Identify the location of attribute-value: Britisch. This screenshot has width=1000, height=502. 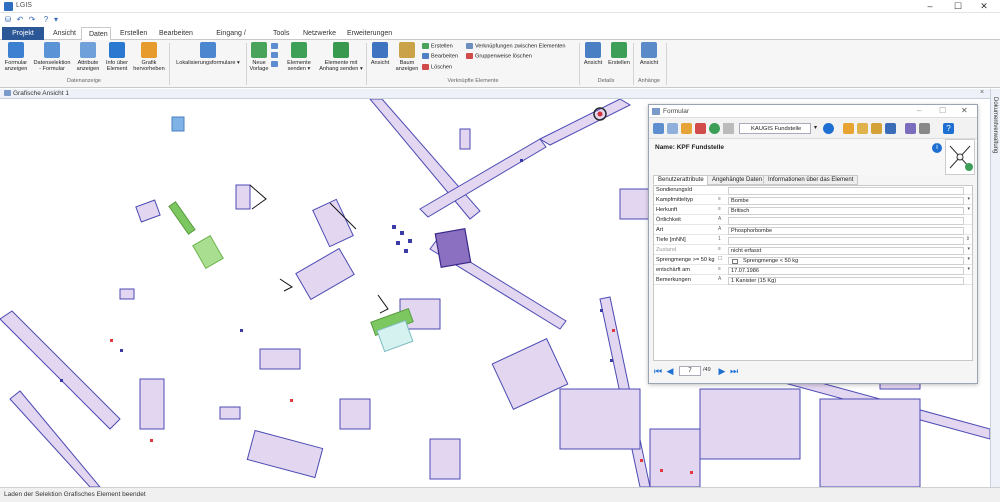
(846, 211).